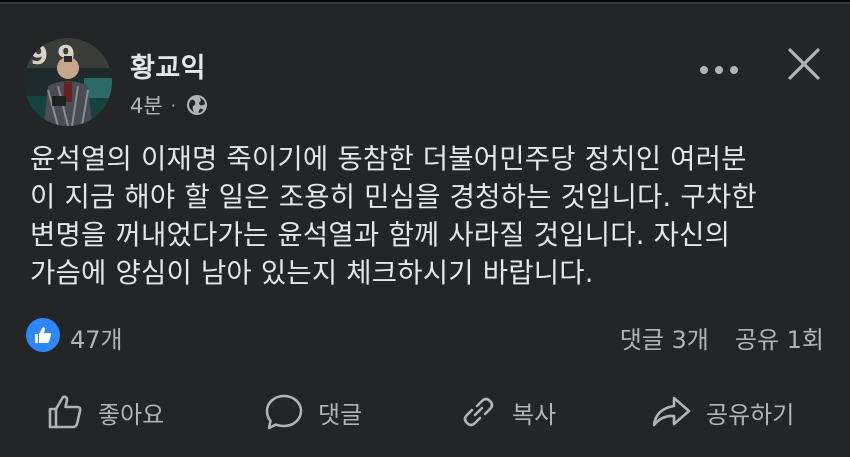  I want to click on globe-icon, so click(197, 105).